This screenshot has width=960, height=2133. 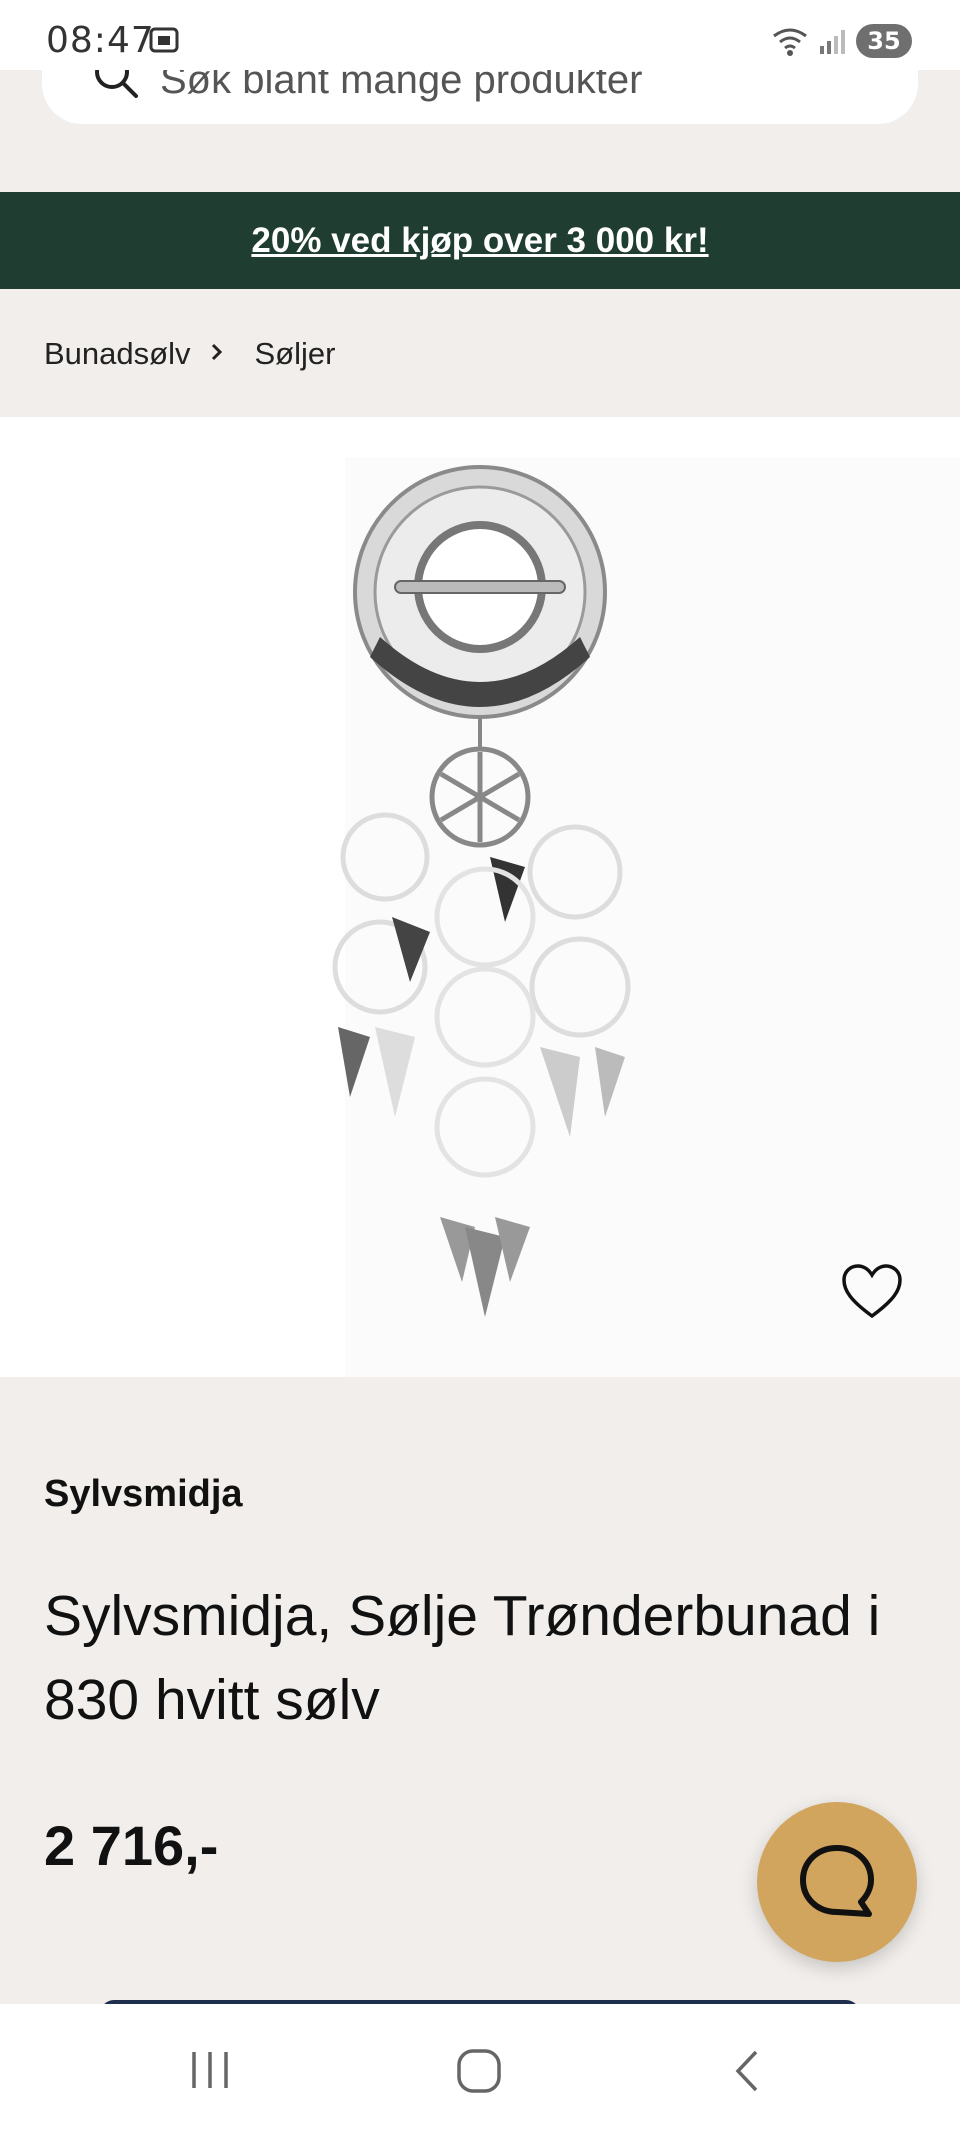 I want to click on breadcrumb: Bunadsølv Søljer, so click(x=189, y=354).